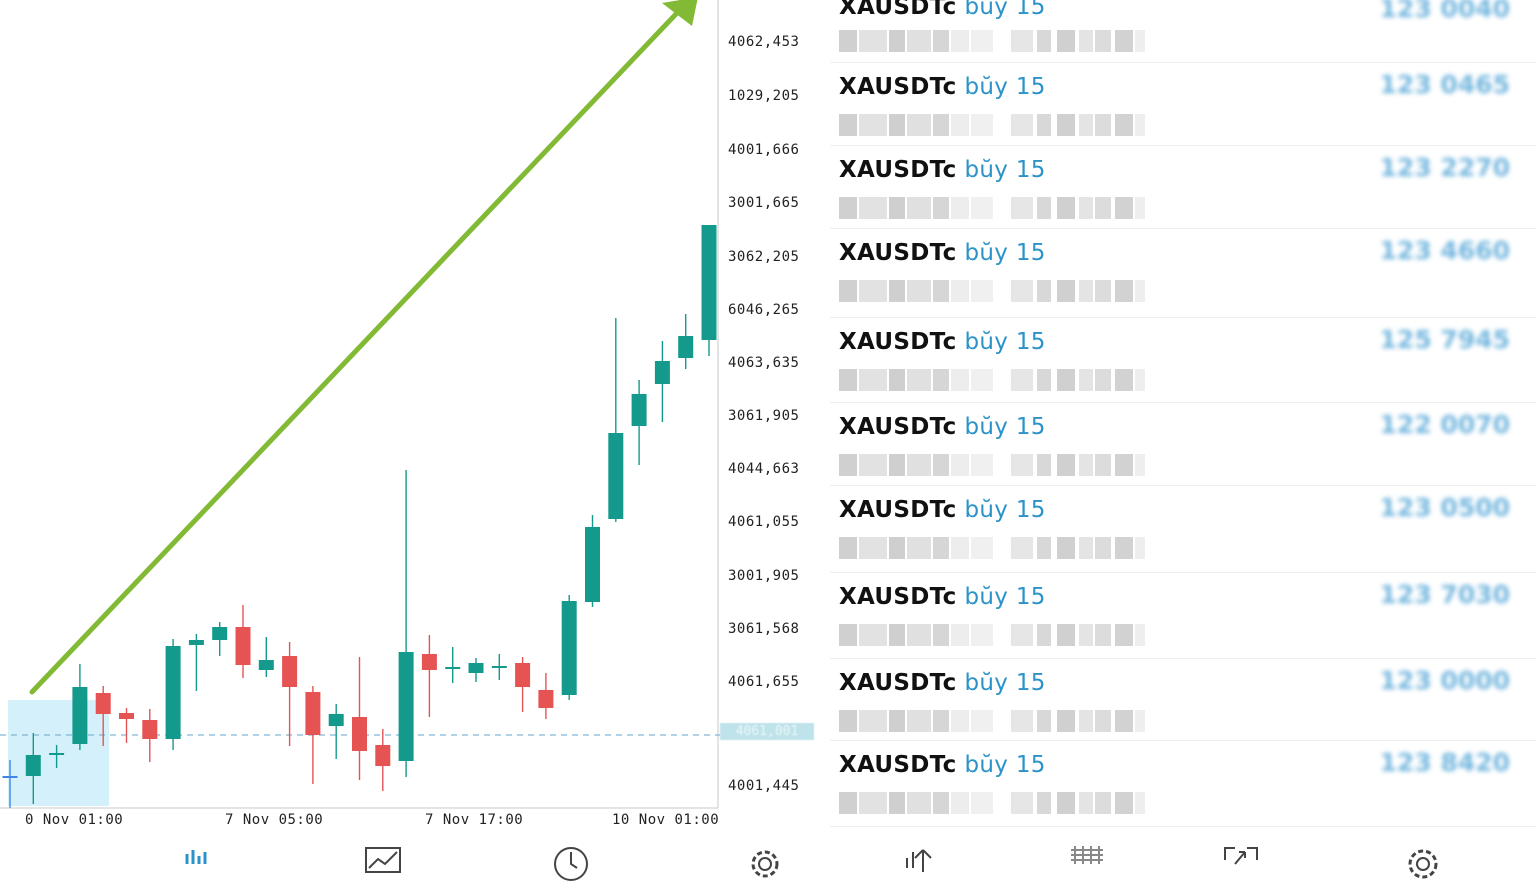  Describe the element at coordinates (1183, 273) in the screenshot. I see `position-row: XAUSDTc bŭy 15 123 4660` at that location.